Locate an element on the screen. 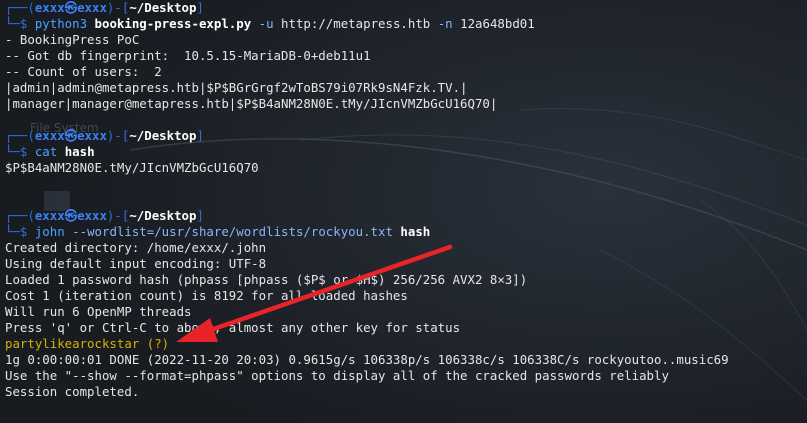 Image resolution: width=807 pixels, height=423 pixels. cracked-password: partylikearockstar is located at coordinates (72, 343).